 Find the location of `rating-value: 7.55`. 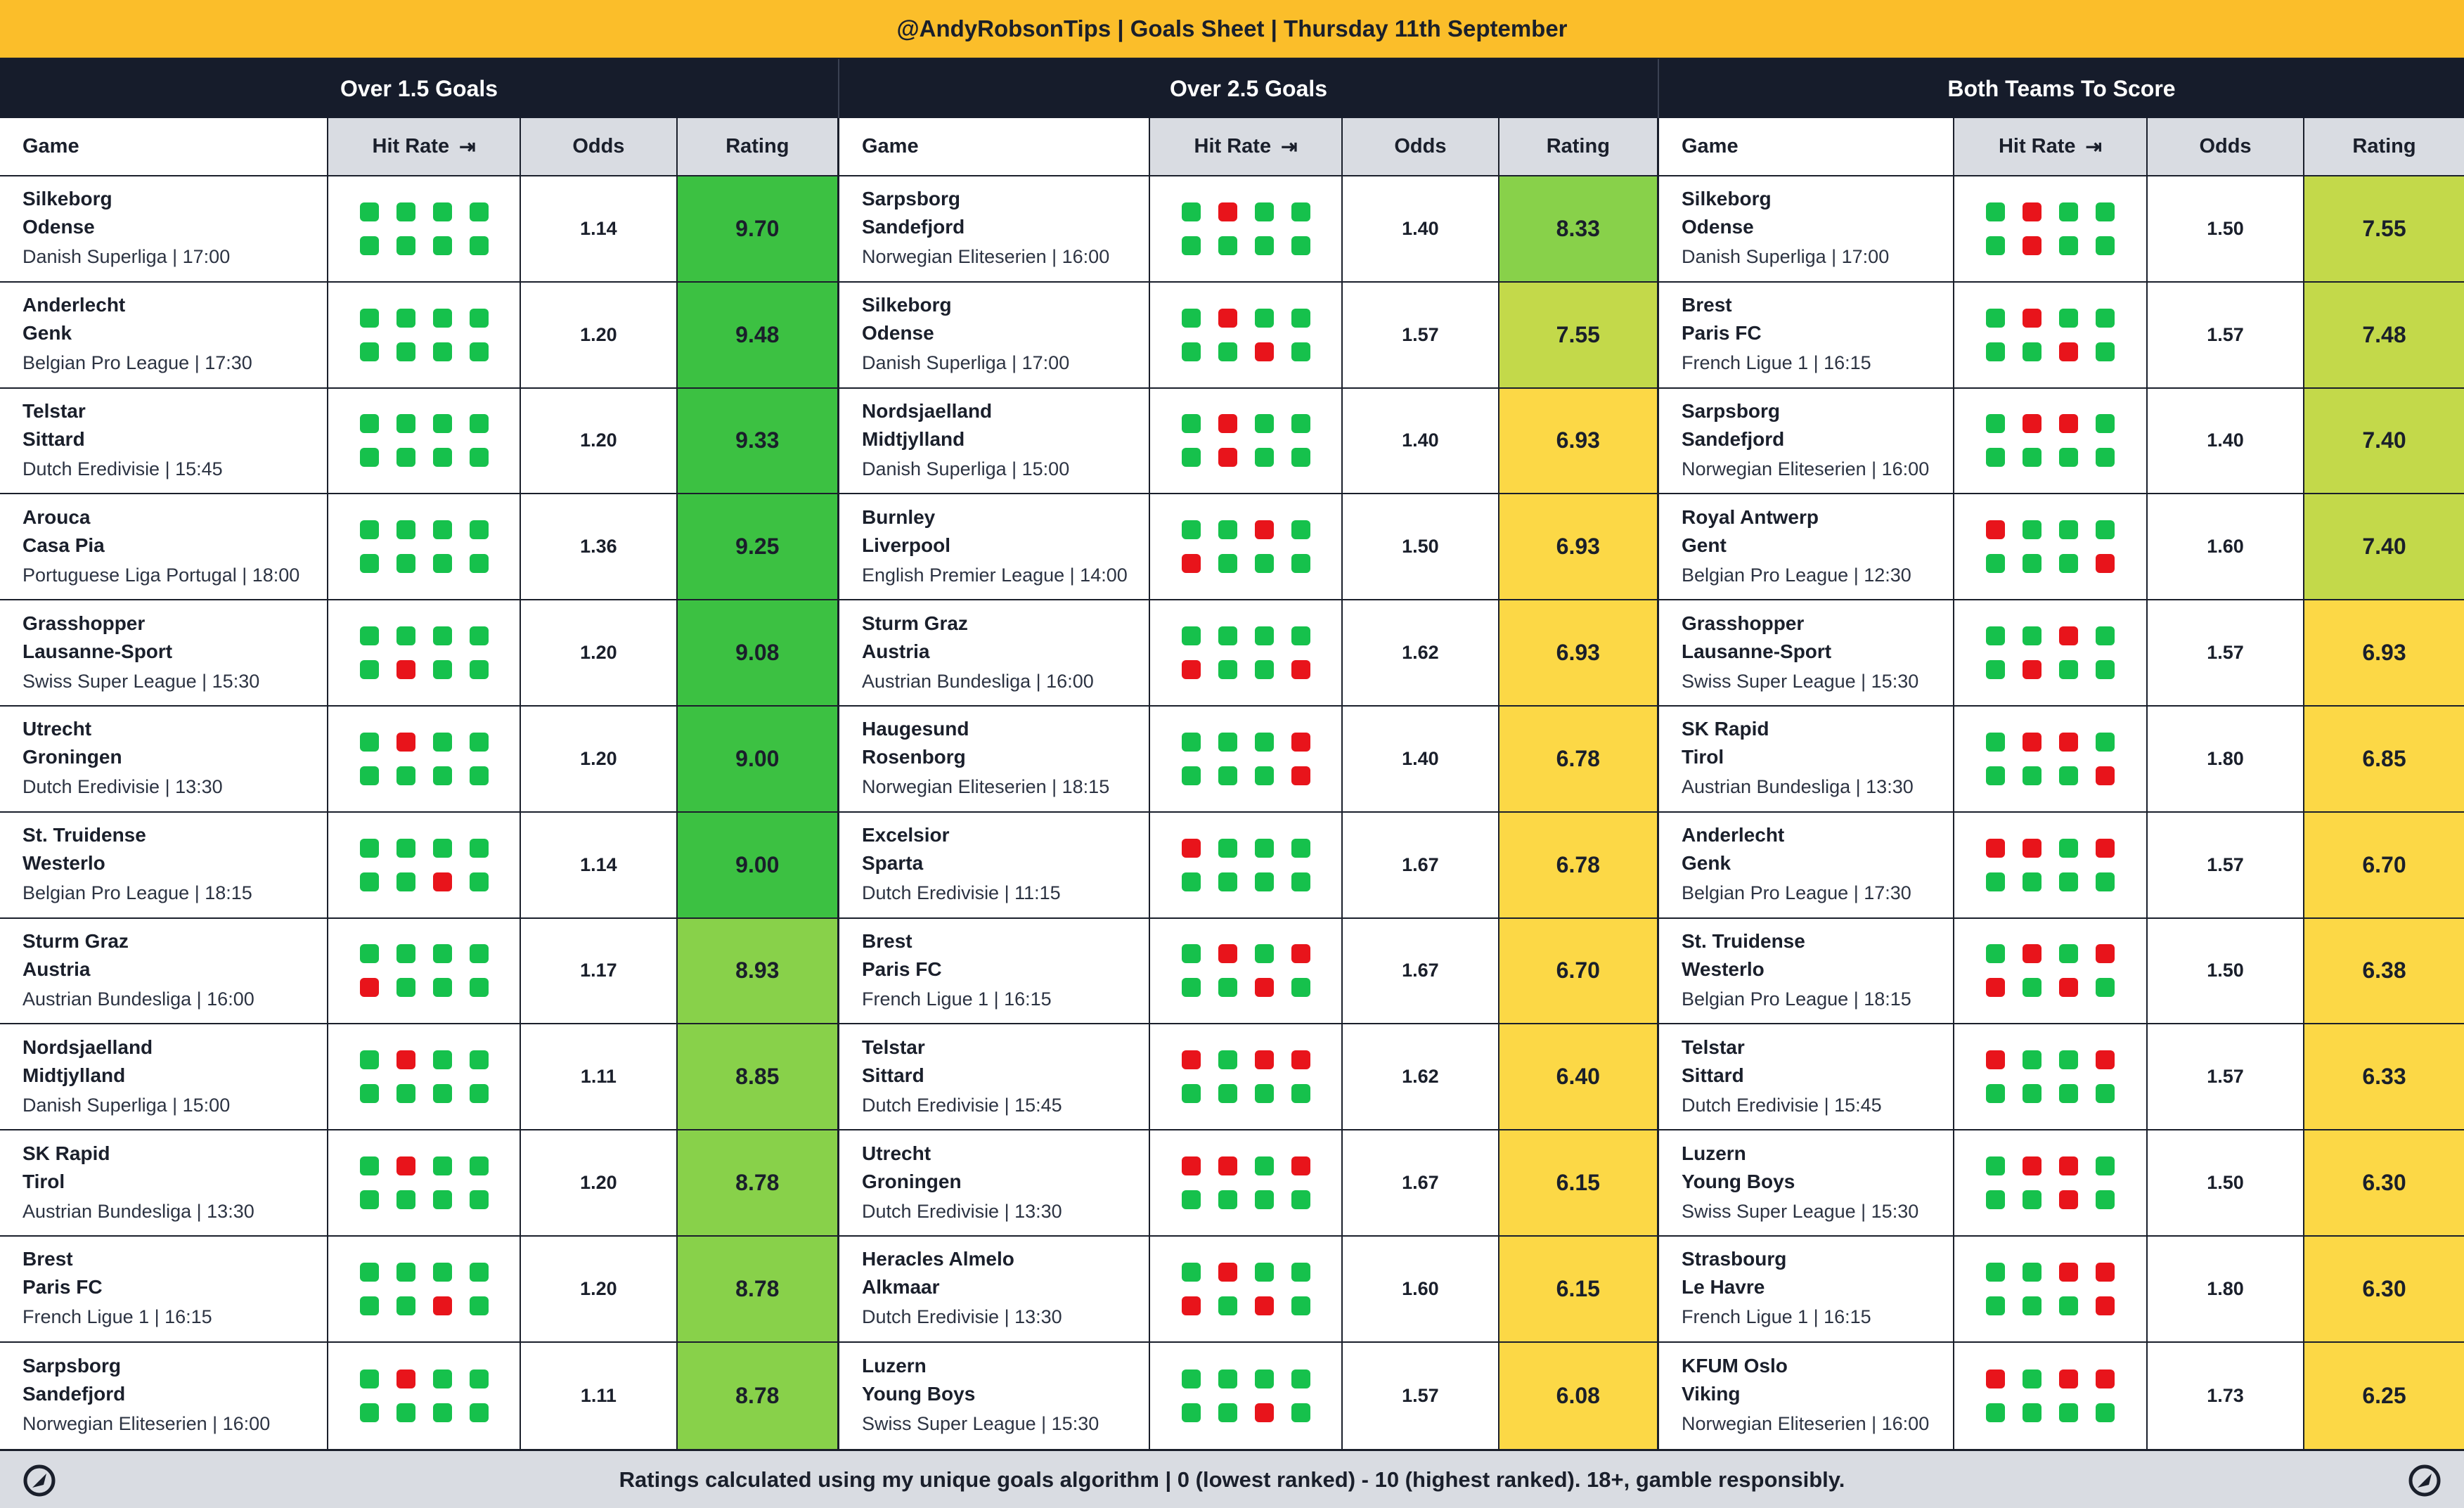

rating-value: 7.55 is located at coordinates (2384, 228).